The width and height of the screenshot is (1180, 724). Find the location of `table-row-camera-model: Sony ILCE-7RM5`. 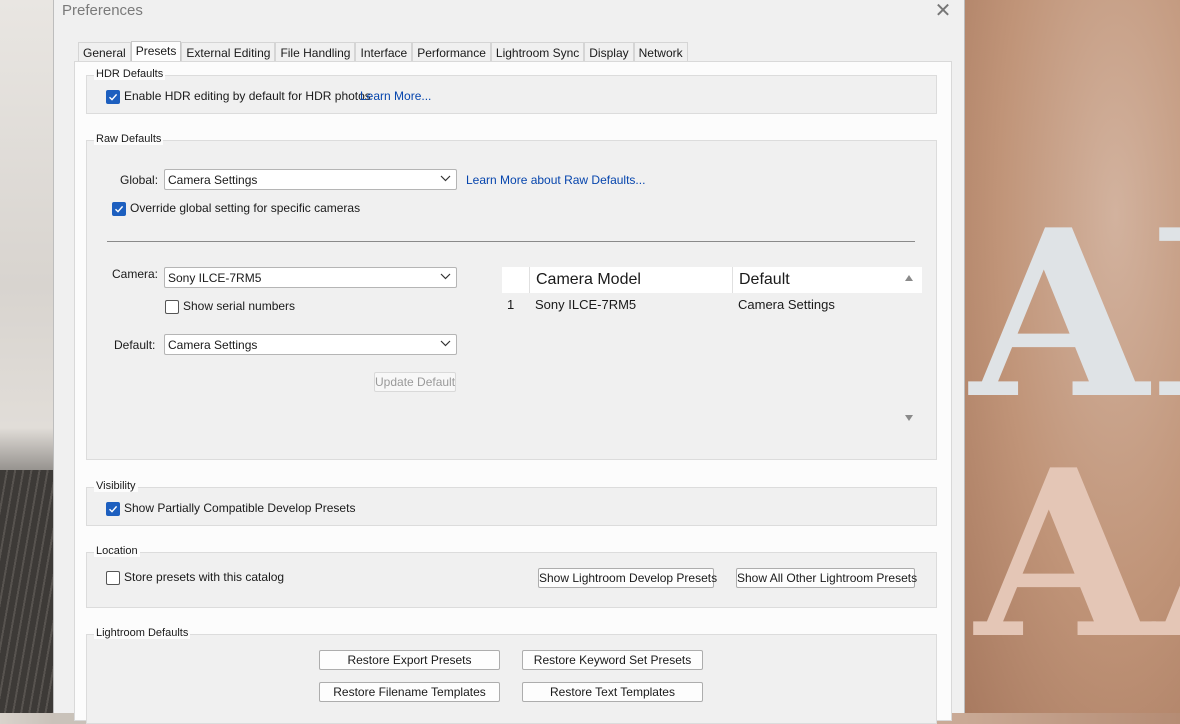

table-row-camera-model: Sony ILCE-7RM5 is located at coordinates (585, 304).